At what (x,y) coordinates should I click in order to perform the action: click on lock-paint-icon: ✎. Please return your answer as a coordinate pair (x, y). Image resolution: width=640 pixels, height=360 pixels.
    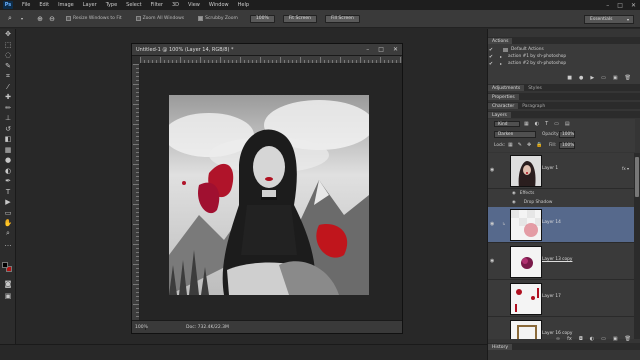
    Looking at the image, I should click on (520, 145).